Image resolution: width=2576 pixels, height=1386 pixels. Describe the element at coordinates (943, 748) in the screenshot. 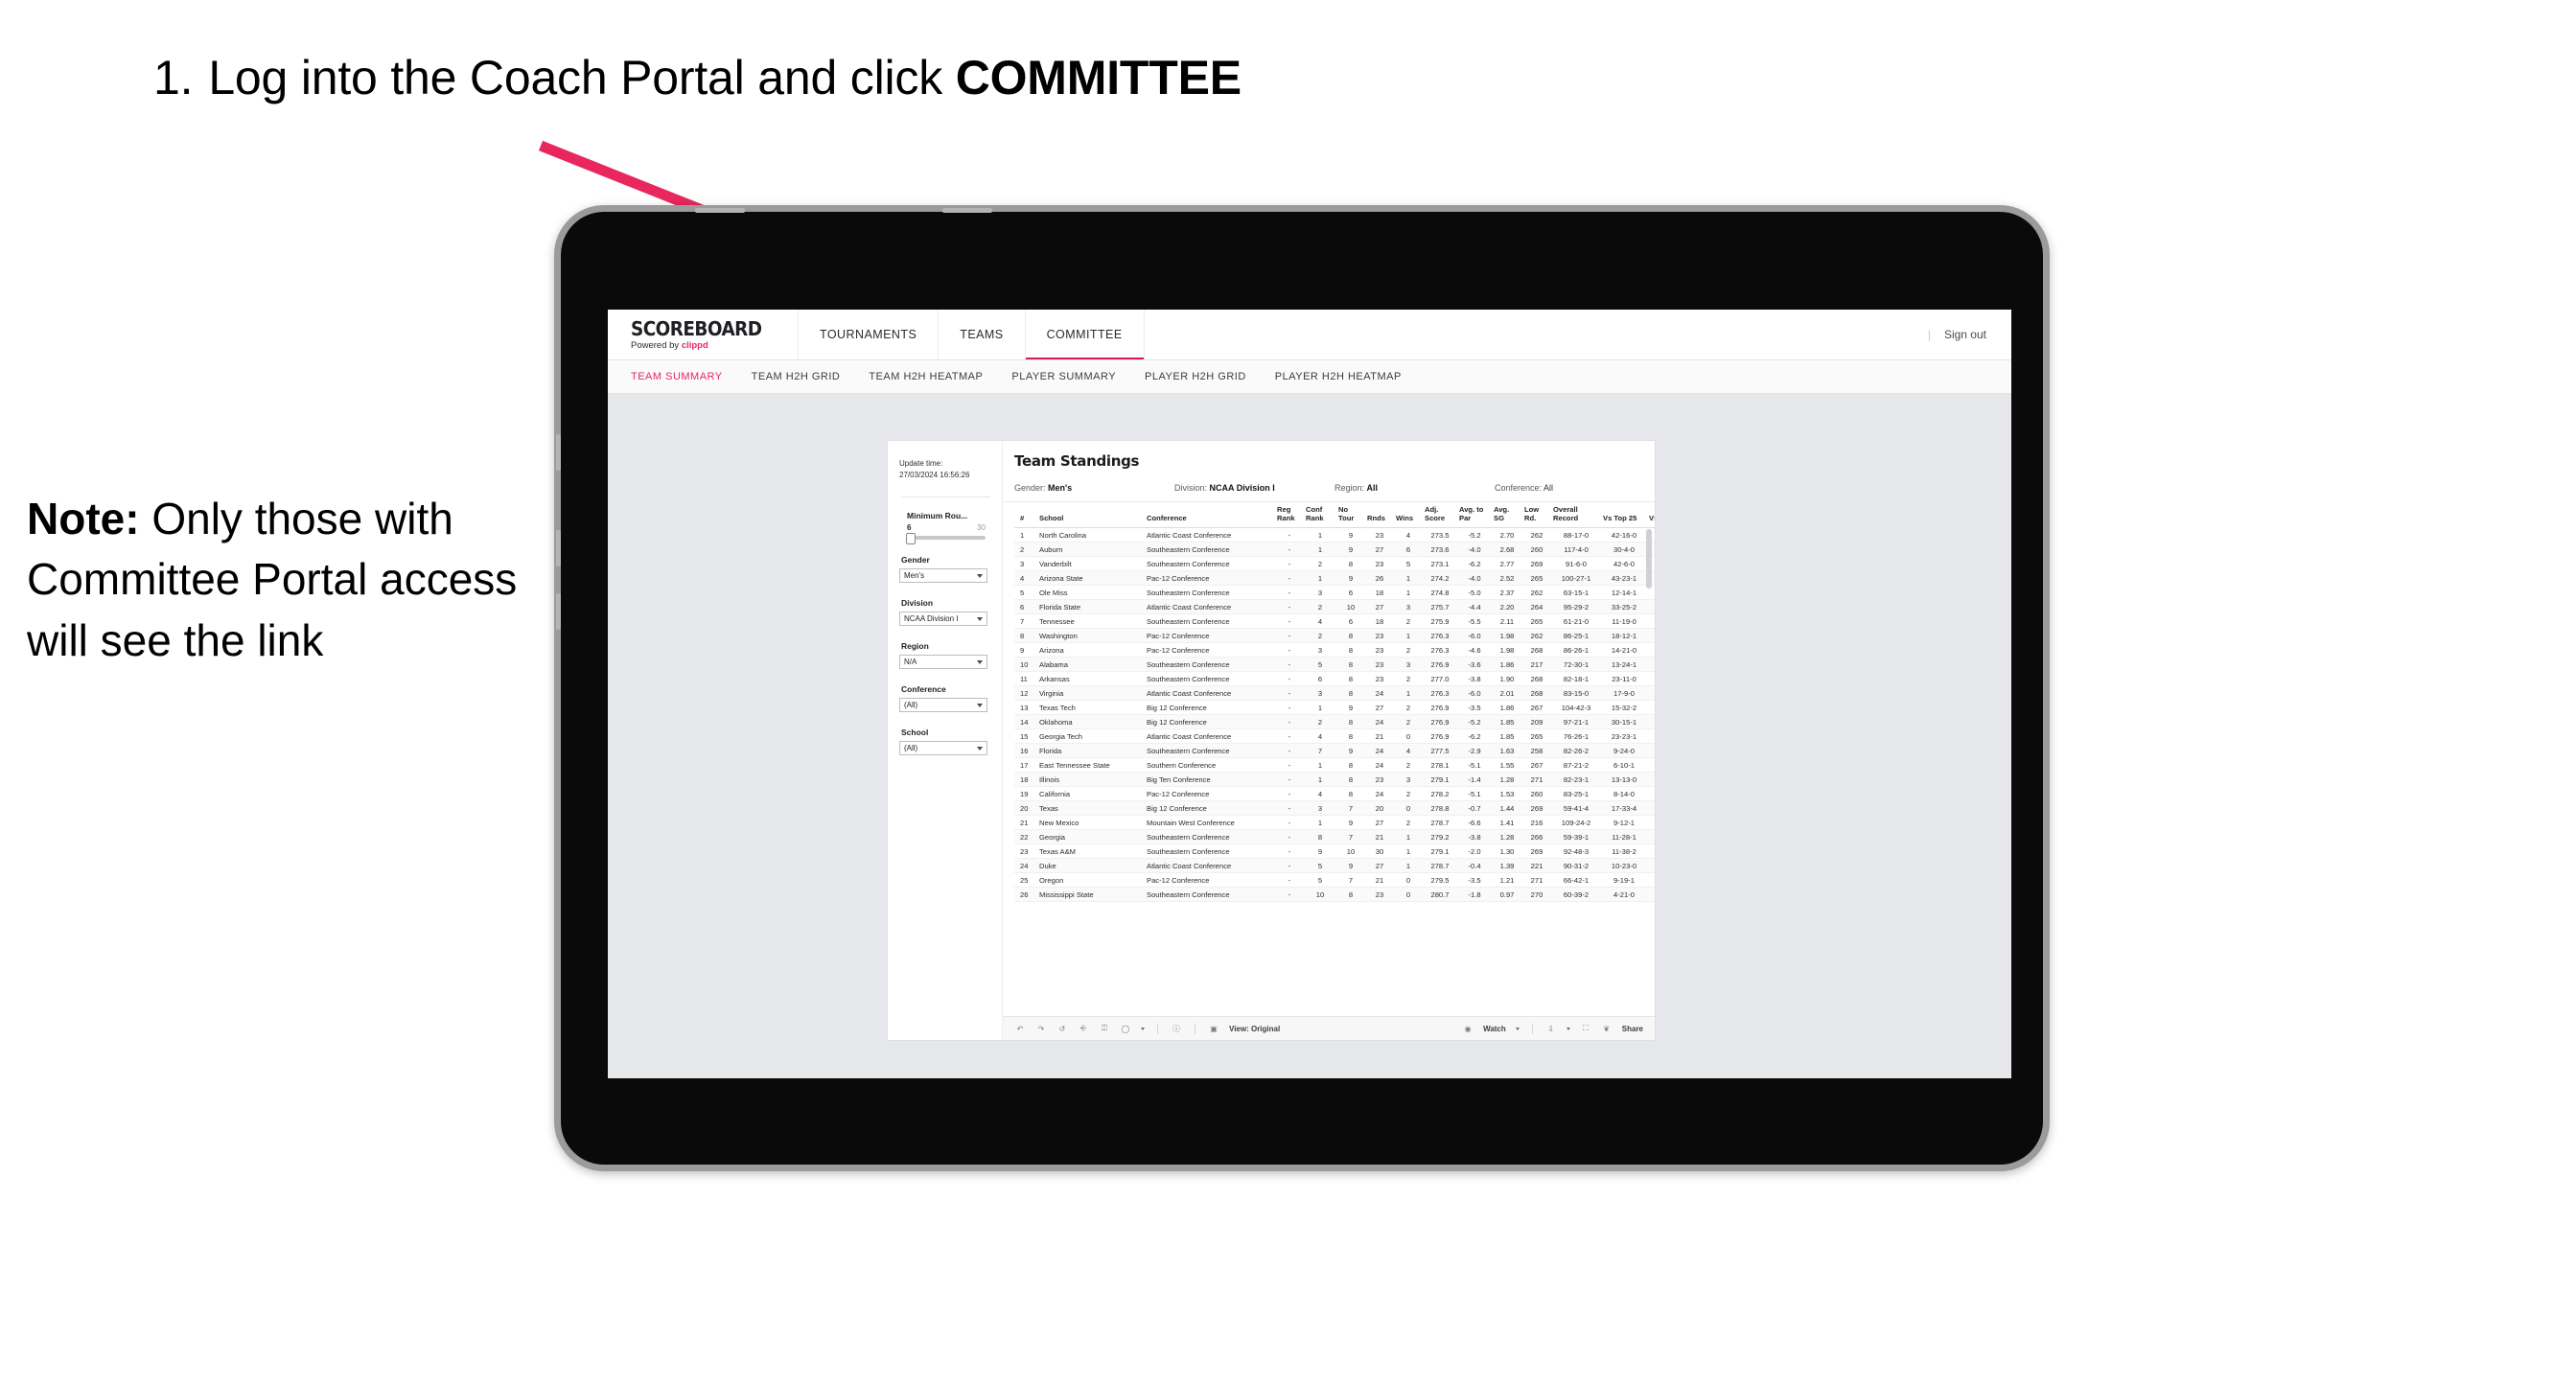

I see `filter-school-select: (All)` at that location.